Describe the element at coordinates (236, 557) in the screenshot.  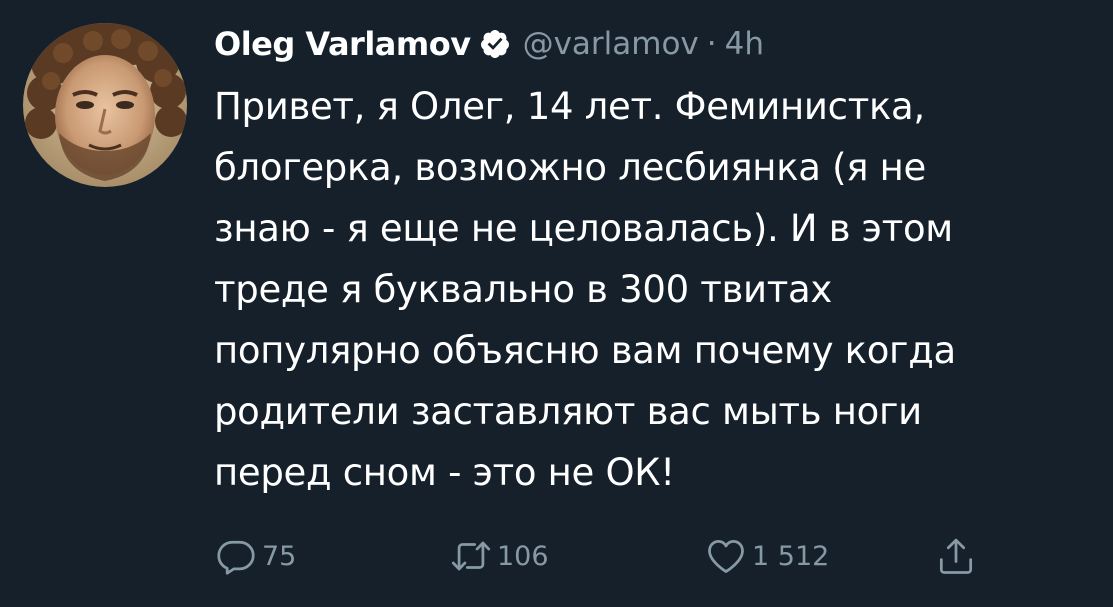
I see `reply-icon` at that location.